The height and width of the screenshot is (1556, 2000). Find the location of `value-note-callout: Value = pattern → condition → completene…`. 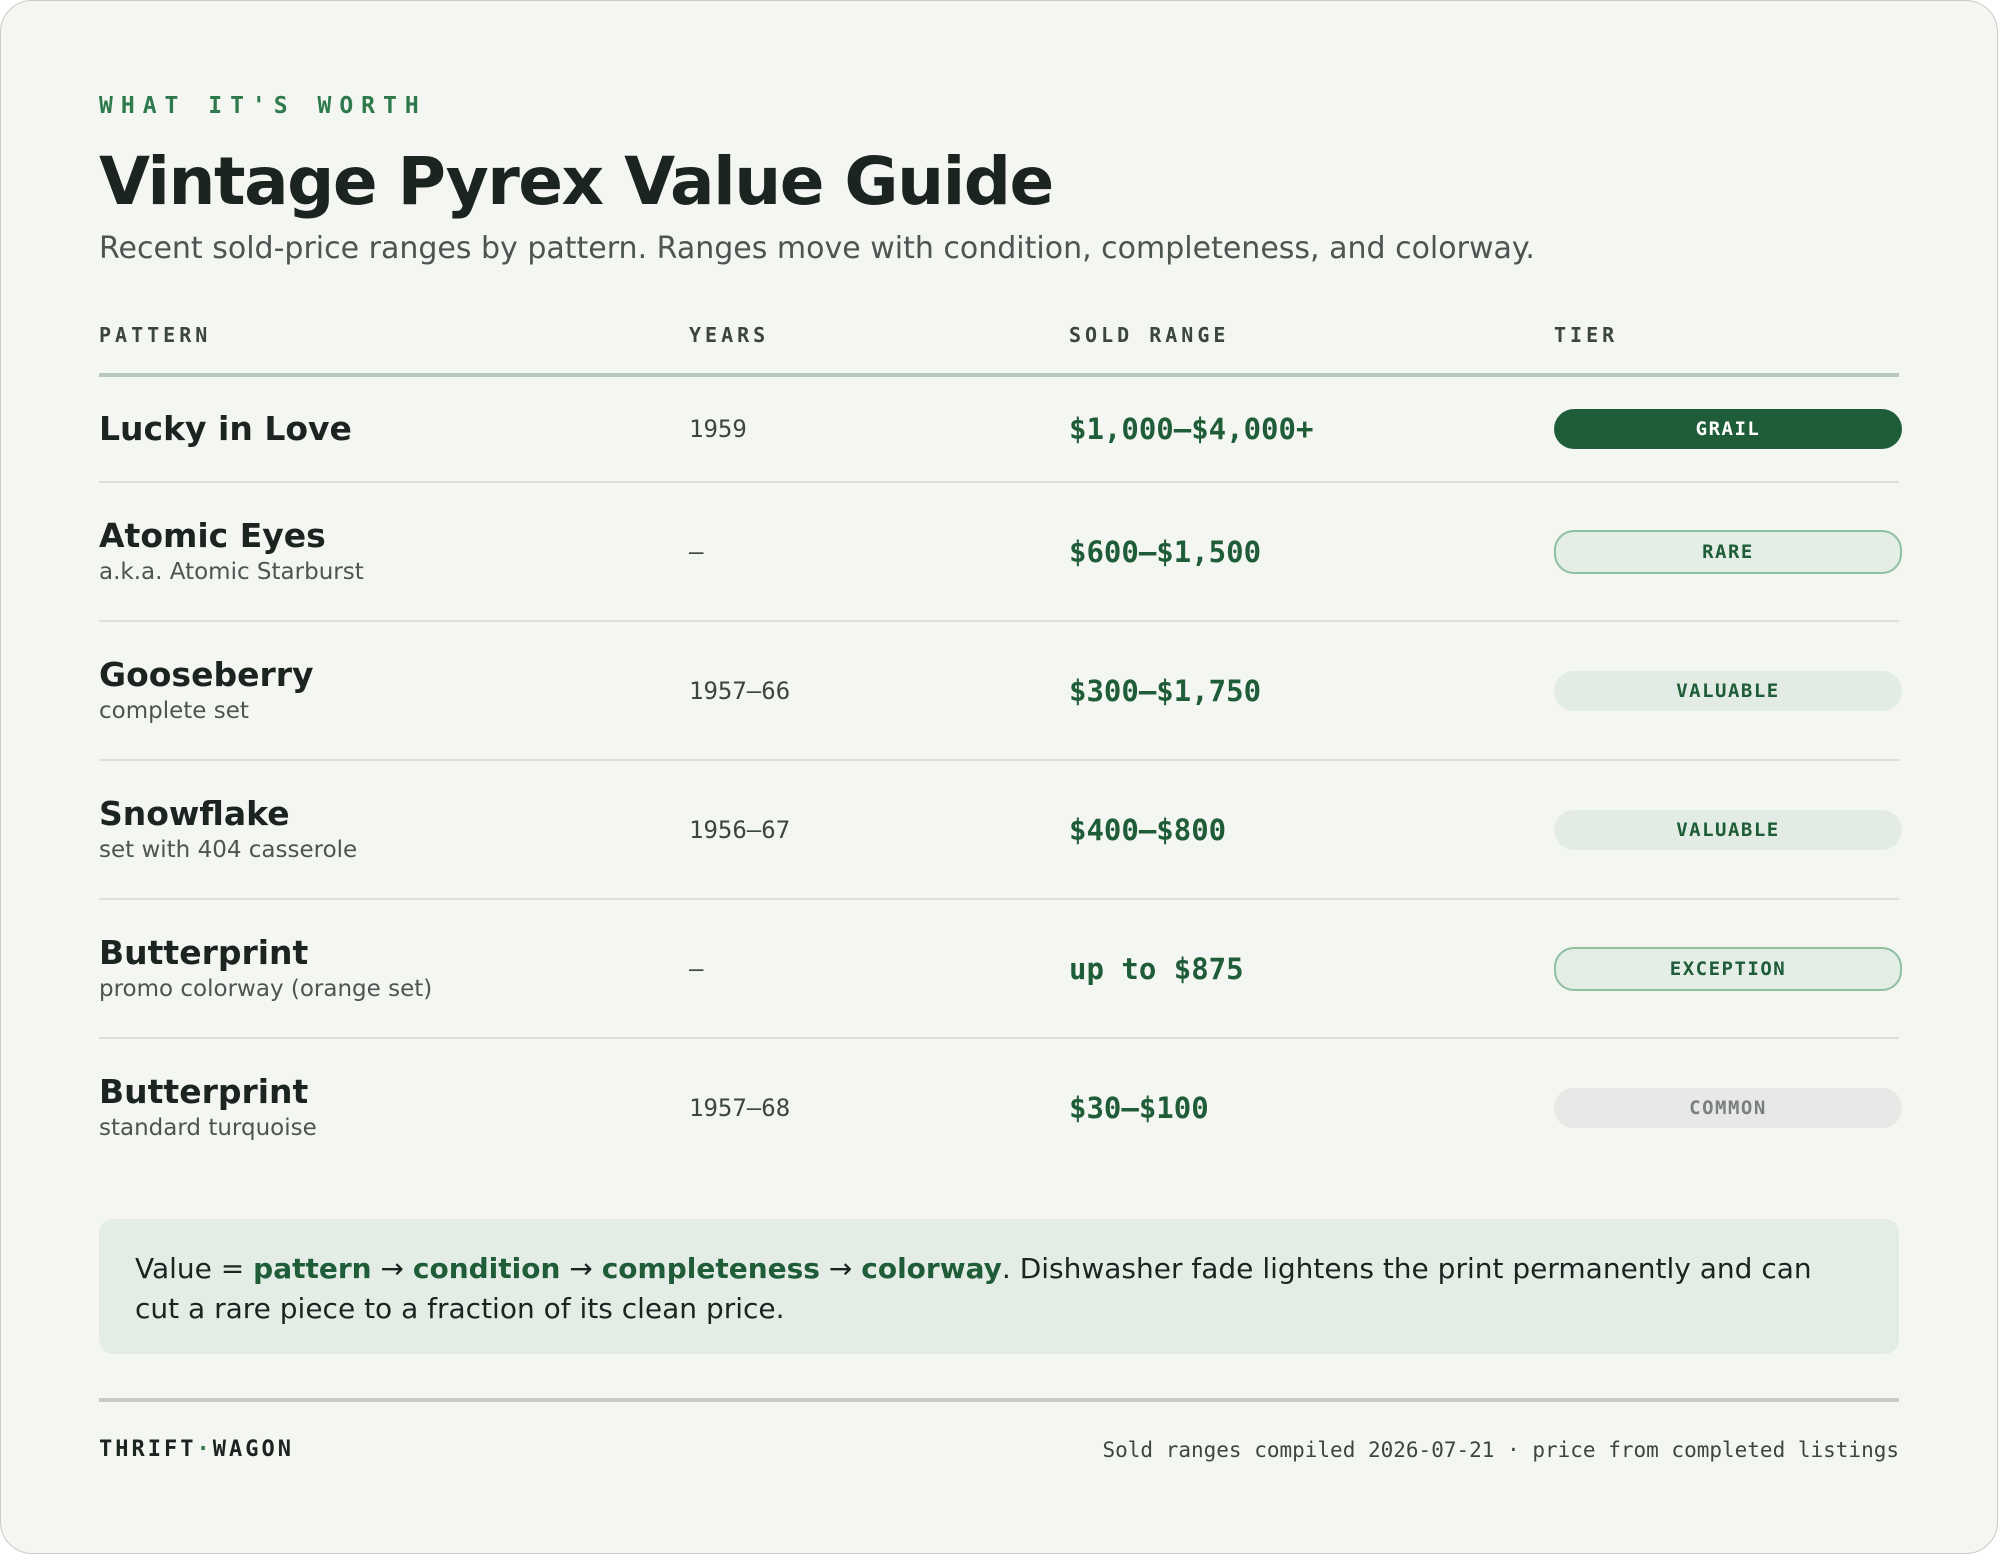

value-note-callout: Value = pattern → condition → completene… is located at coordinates (999, 1286).